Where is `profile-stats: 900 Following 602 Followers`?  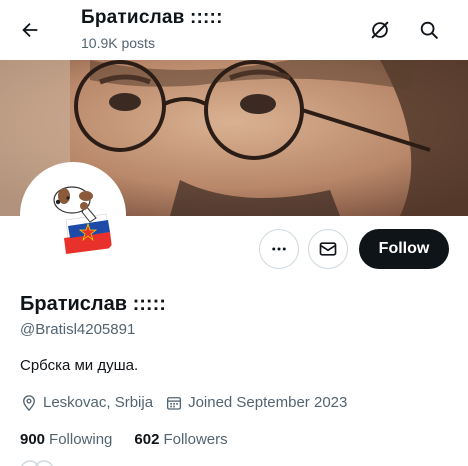
profile-stats: 900 Following 602 Followers is located at coordinates (135, 440).